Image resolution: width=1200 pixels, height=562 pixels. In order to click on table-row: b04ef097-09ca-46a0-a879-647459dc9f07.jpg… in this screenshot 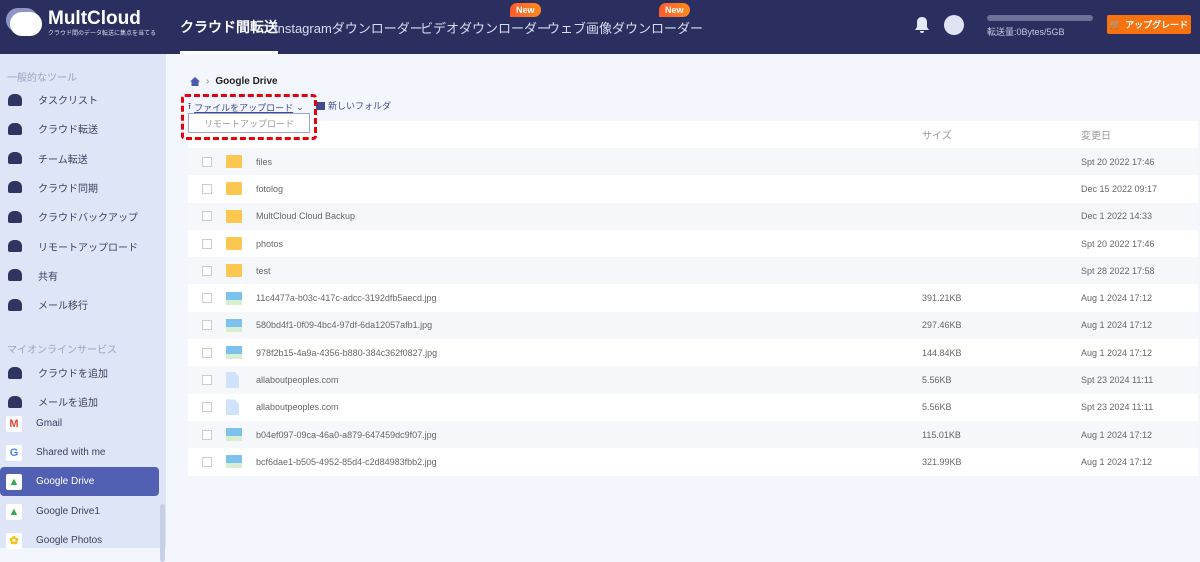, I will do `click(693, 434)`.